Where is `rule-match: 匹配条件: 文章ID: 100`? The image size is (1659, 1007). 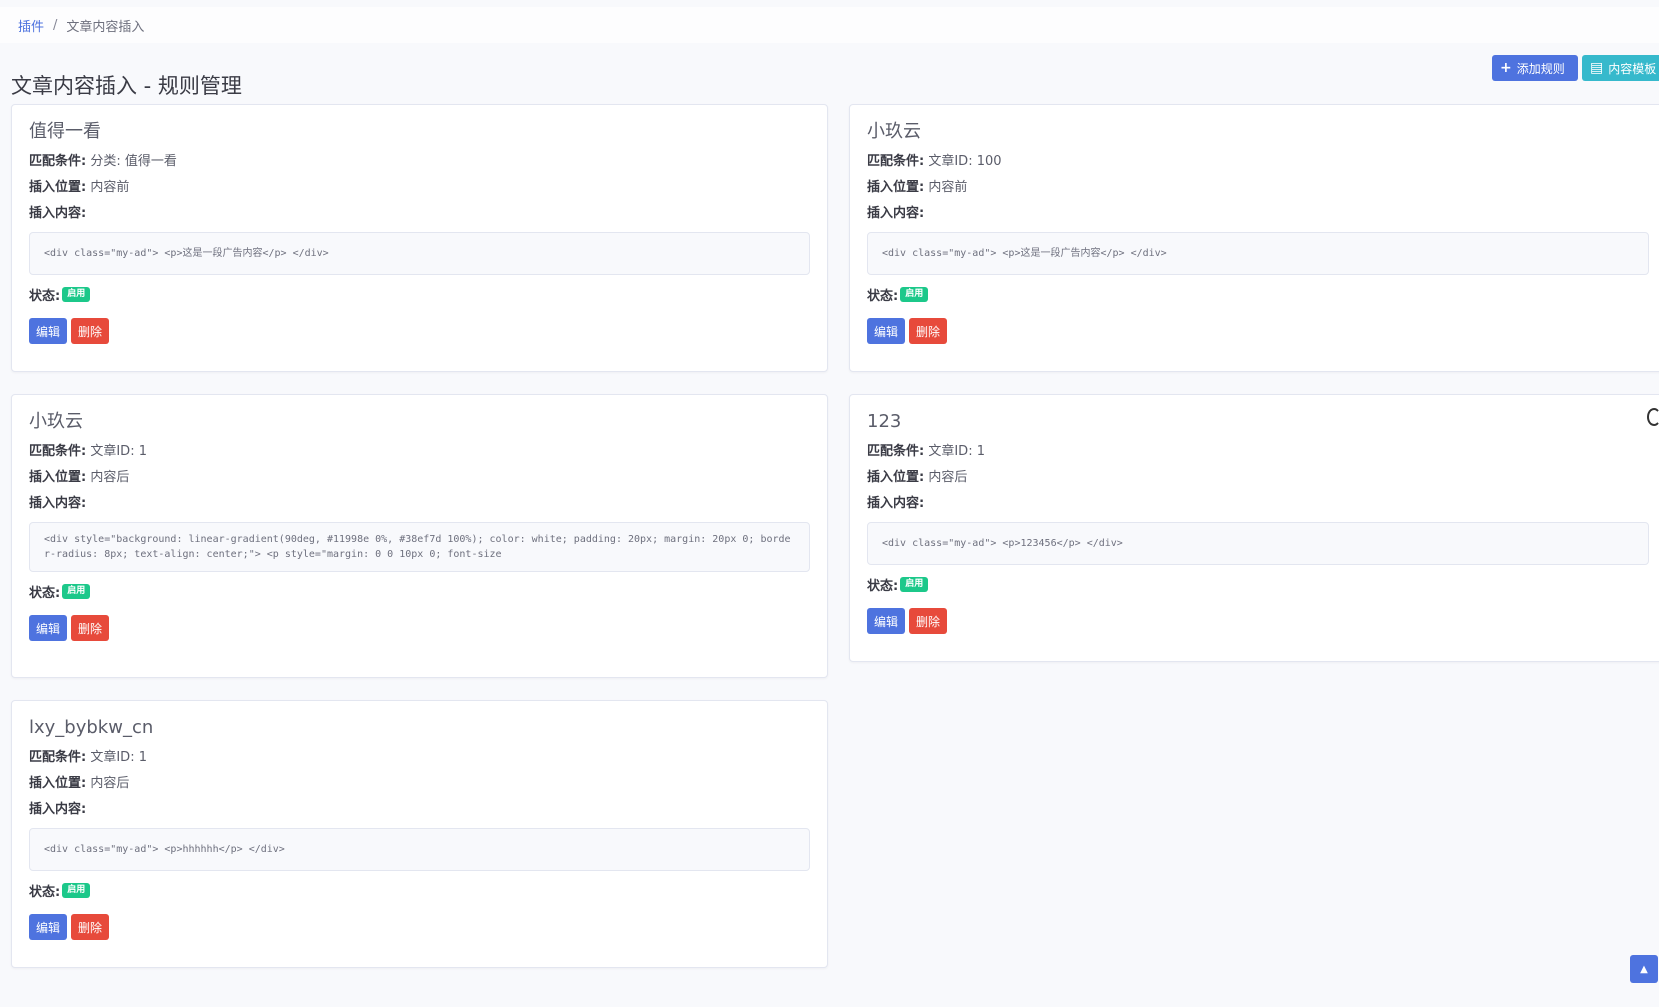
rule-match: 匹配条件: 文章ID: 100 is located at coordinates (1259, 162).